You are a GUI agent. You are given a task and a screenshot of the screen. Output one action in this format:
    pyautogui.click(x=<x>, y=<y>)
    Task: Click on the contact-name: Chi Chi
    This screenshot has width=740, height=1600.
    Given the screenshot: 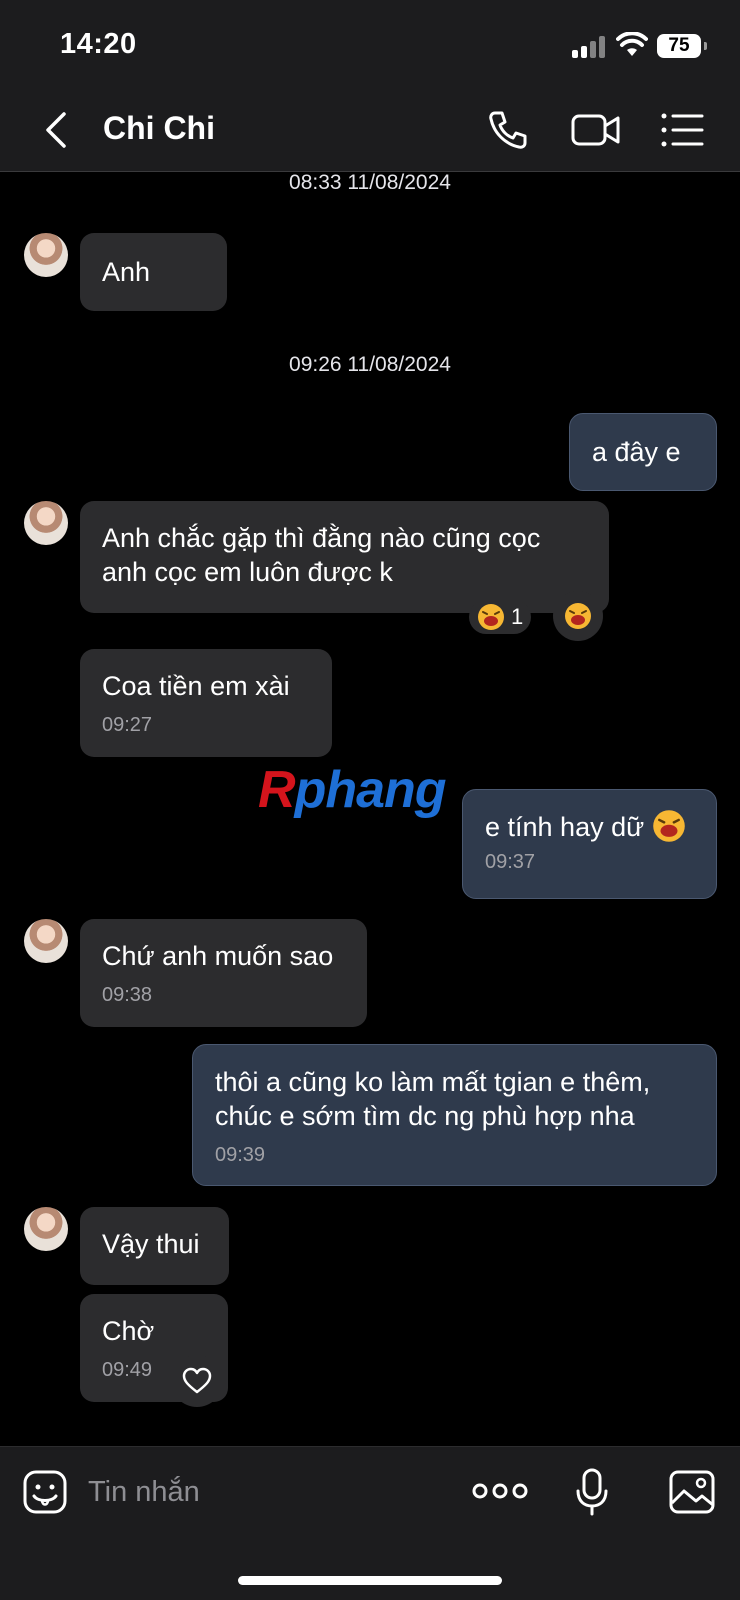 What is the action you would take?
    pyautogui.click(x=159, y=128)
    